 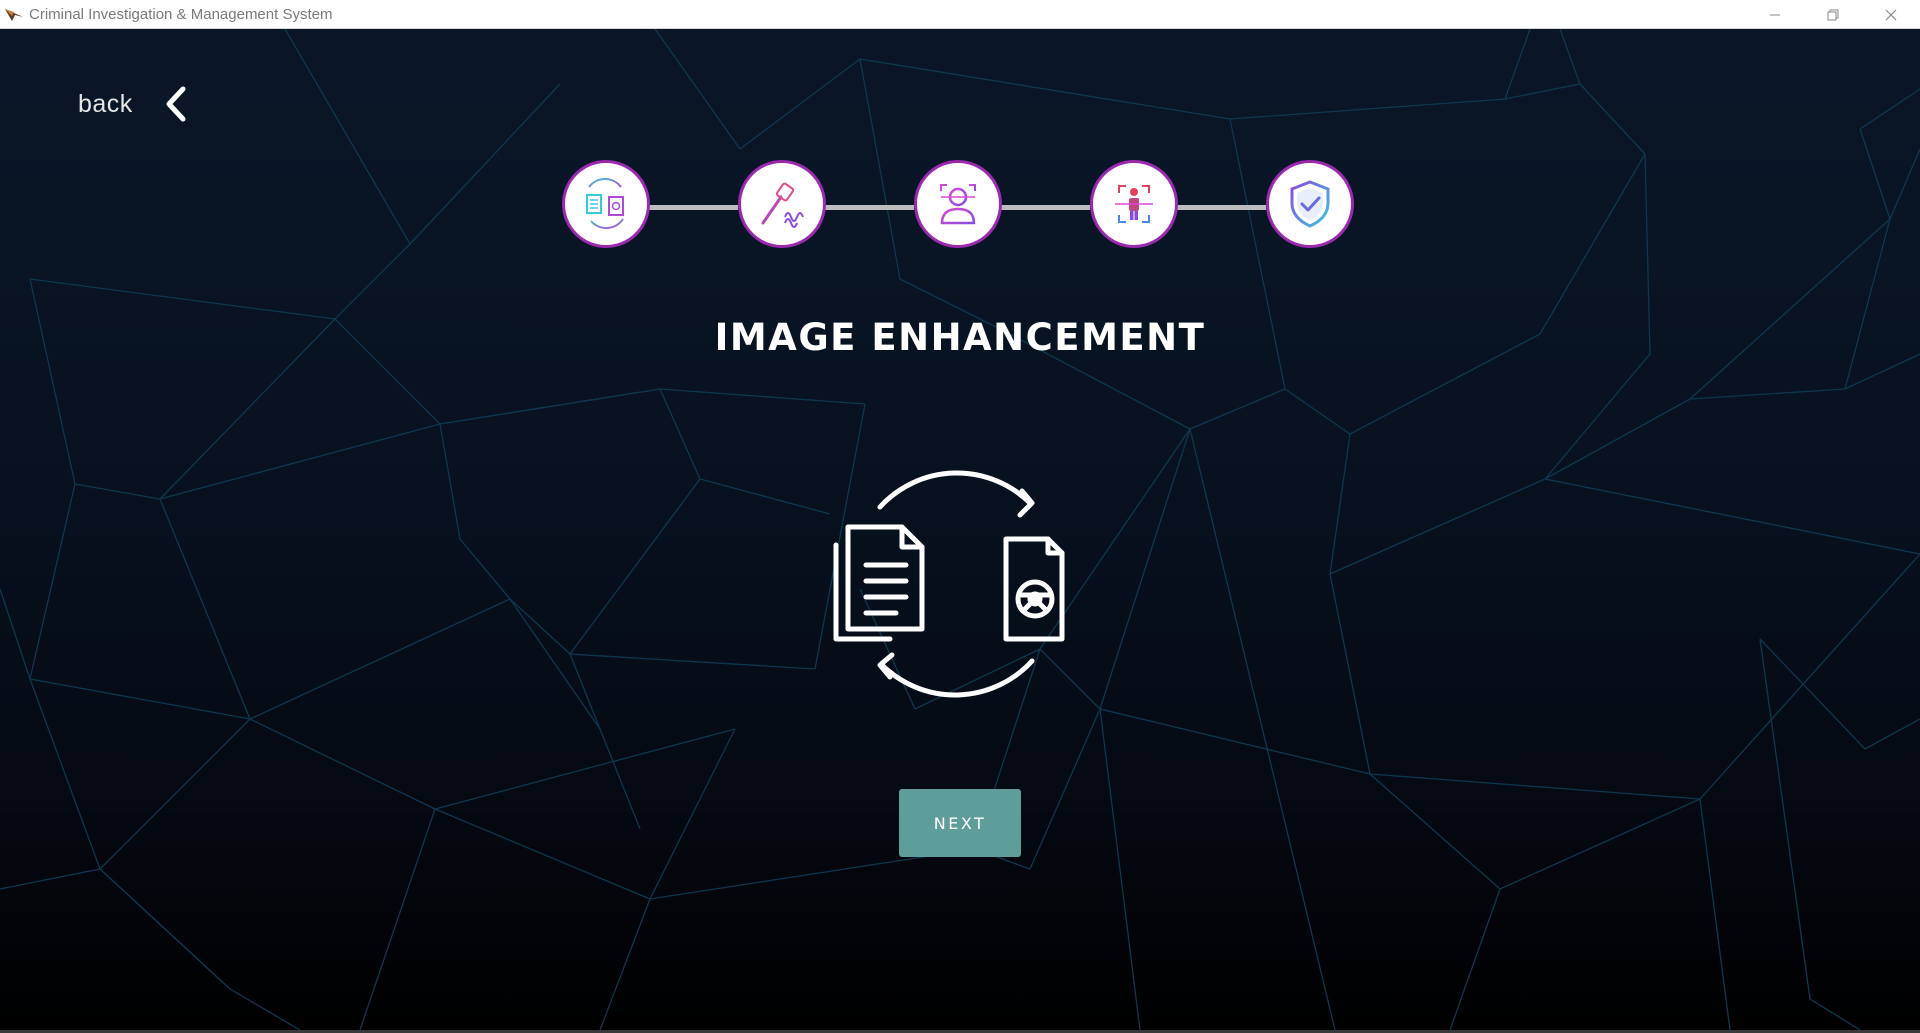 What do you see at coordinates (134, 104) in the screenshot?
I see `back-button: back` at bounding box center [134, 104].